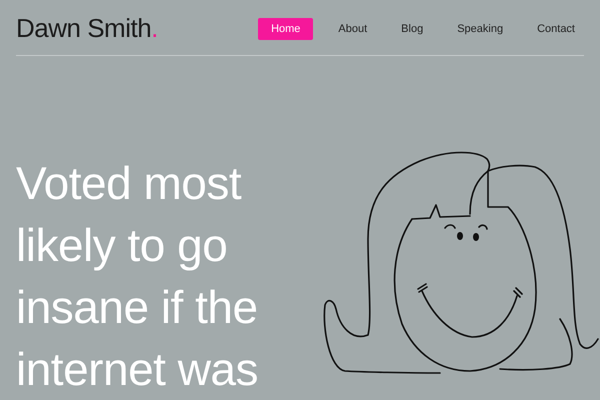 Image resolution: width=600 pixels, height=400 pixels. Describe the element at coordinates (556, 28) in the screenshot. I see `nav-link: Contact` at that location.